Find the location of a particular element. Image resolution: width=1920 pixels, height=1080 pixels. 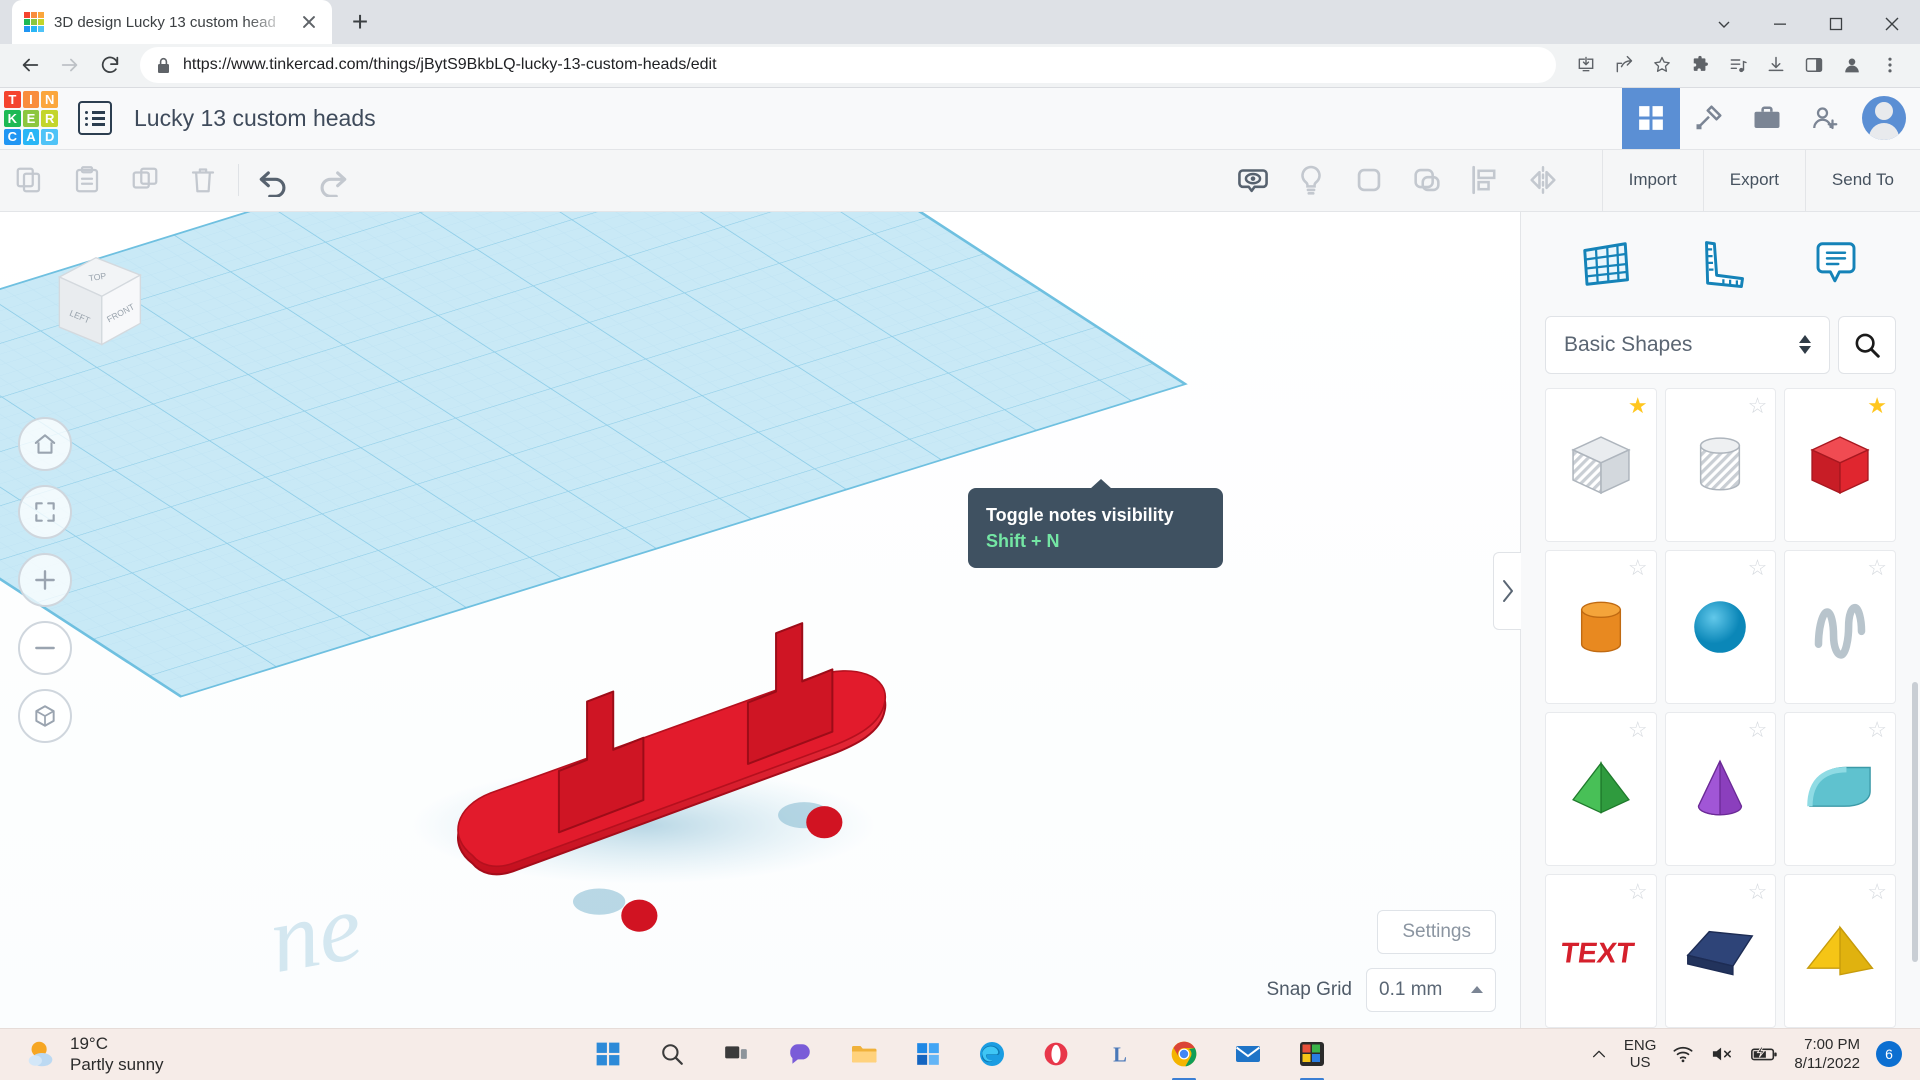

group-shapes-icon is located at coordinates (1369, 180).